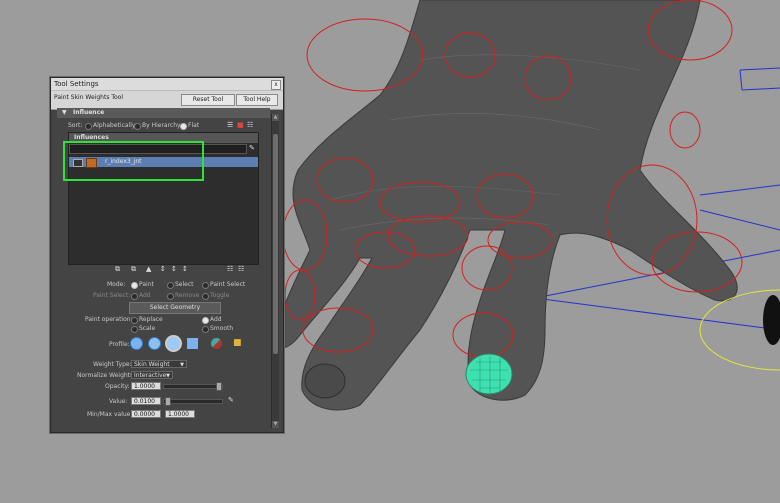 The height and width of the screenshot is (503, 780). I want to click on pin-icon: ✎, so click(252, 148).